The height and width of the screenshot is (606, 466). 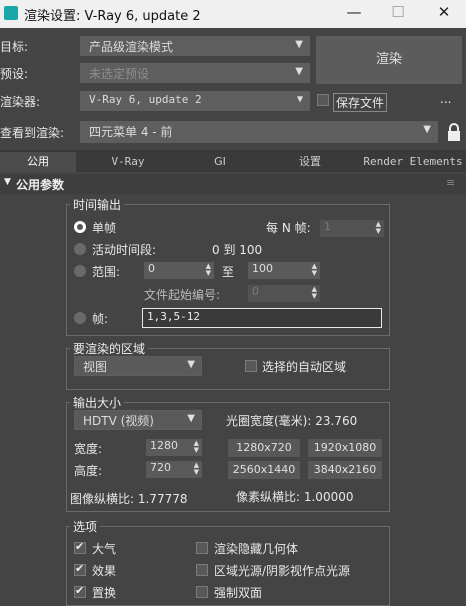 I want to click on view-dropdown: 四元菜单 4 - 前 ▼, so click(x=259, y=132).